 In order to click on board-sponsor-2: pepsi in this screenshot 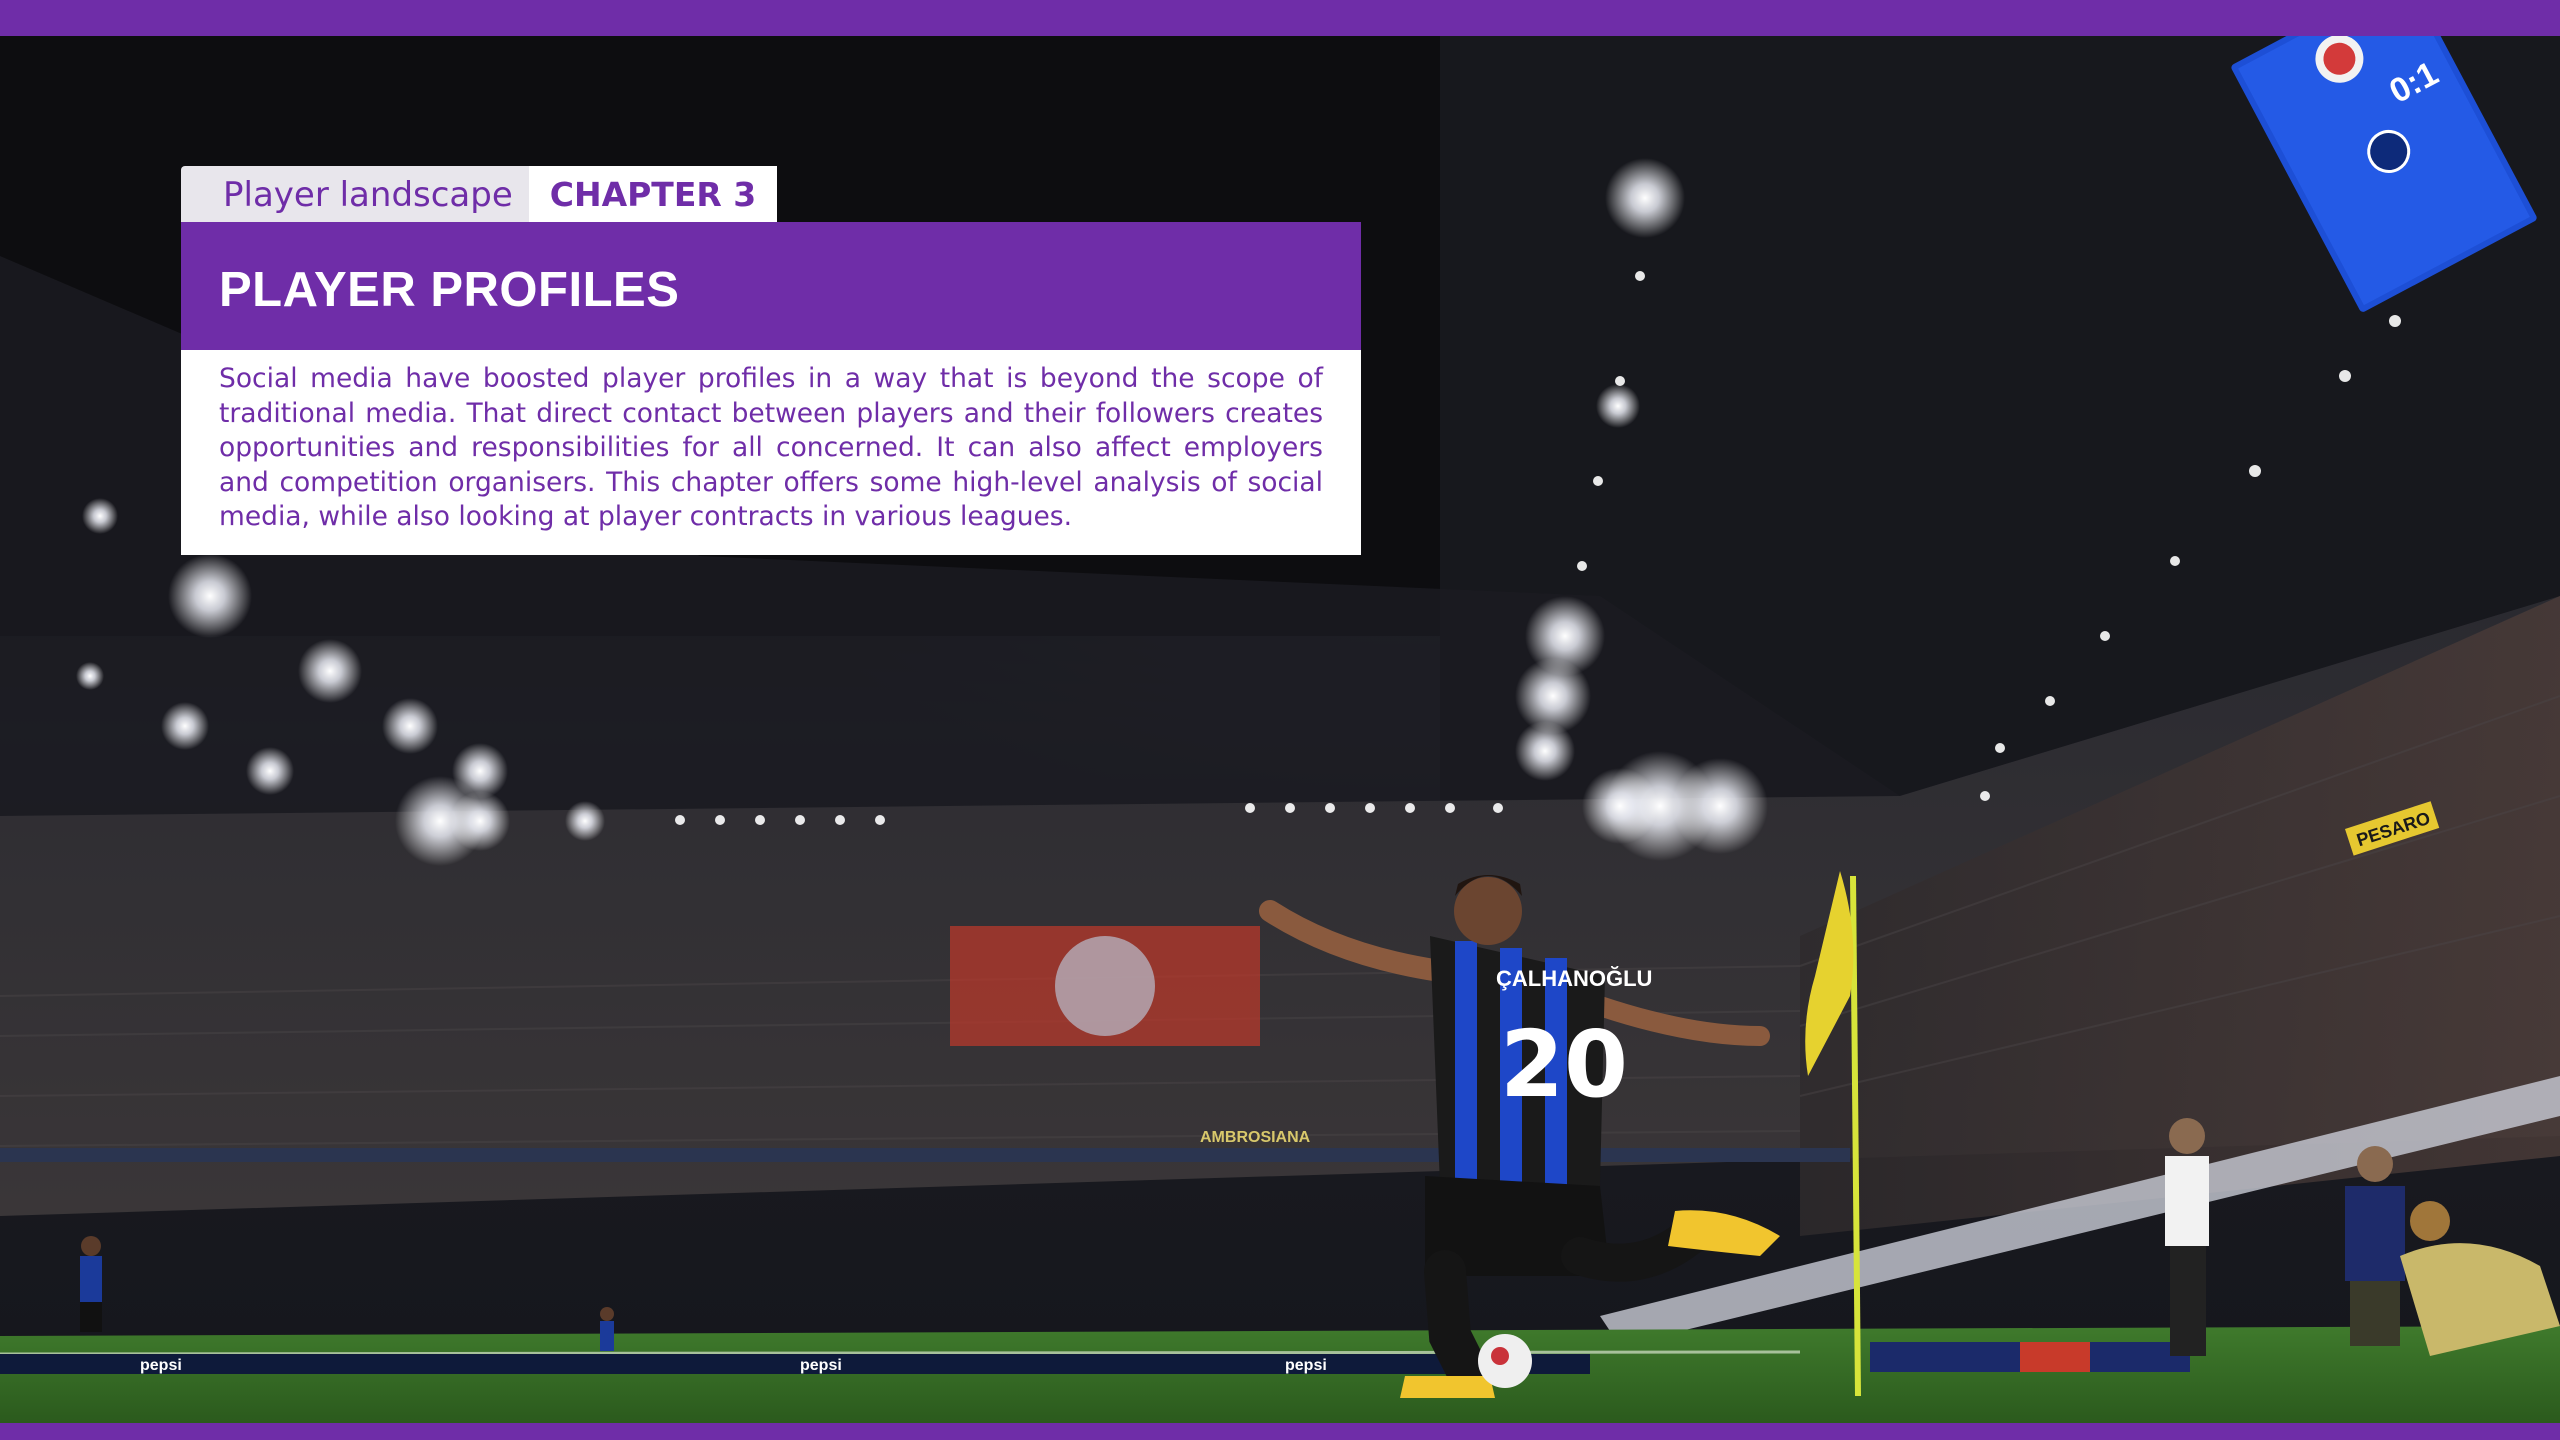, I will do `click(821, 1365)`.